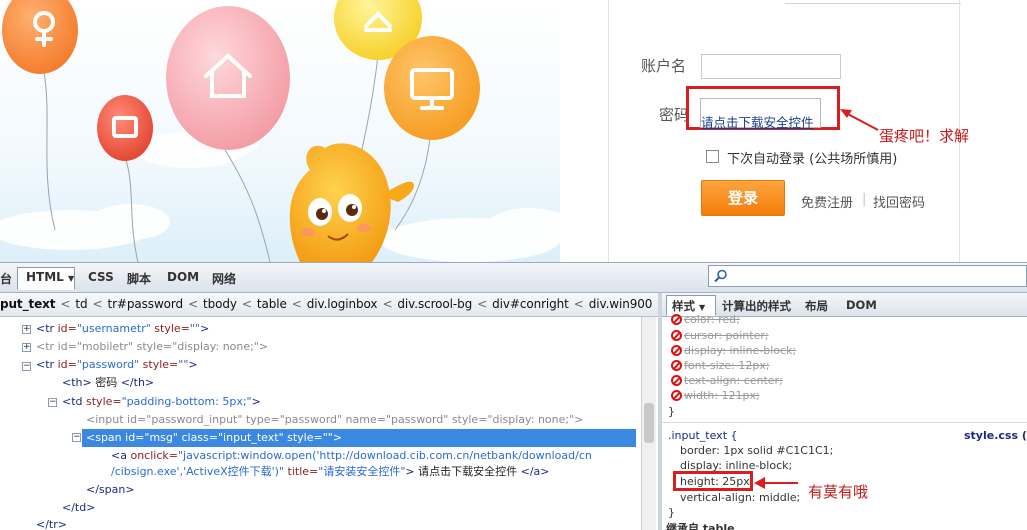  I want to click on password-control-download-link: 请点击下载安全控件, so click(757, 121).